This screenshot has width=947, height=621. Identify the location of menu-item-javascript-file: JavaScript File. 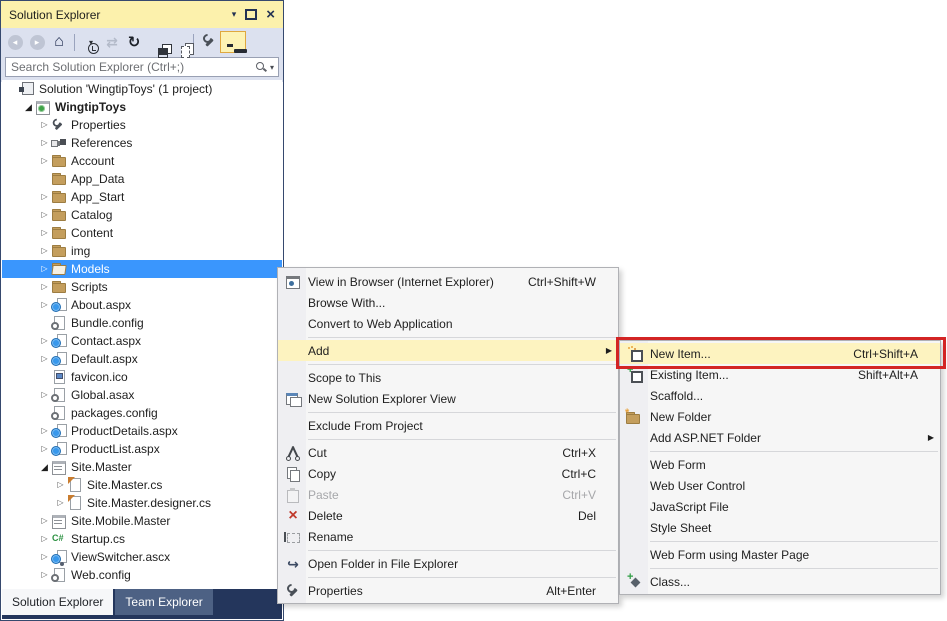
(780, 506).